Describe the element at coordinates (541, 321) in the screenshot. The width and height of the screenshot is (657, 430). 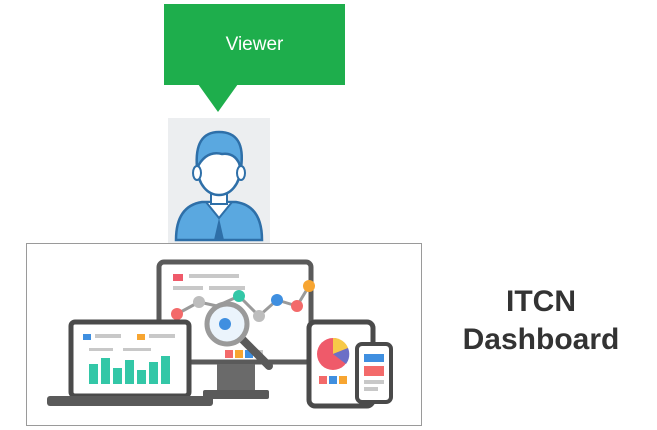
I see `dashboard-title: ITCN Dashboard` at that location.